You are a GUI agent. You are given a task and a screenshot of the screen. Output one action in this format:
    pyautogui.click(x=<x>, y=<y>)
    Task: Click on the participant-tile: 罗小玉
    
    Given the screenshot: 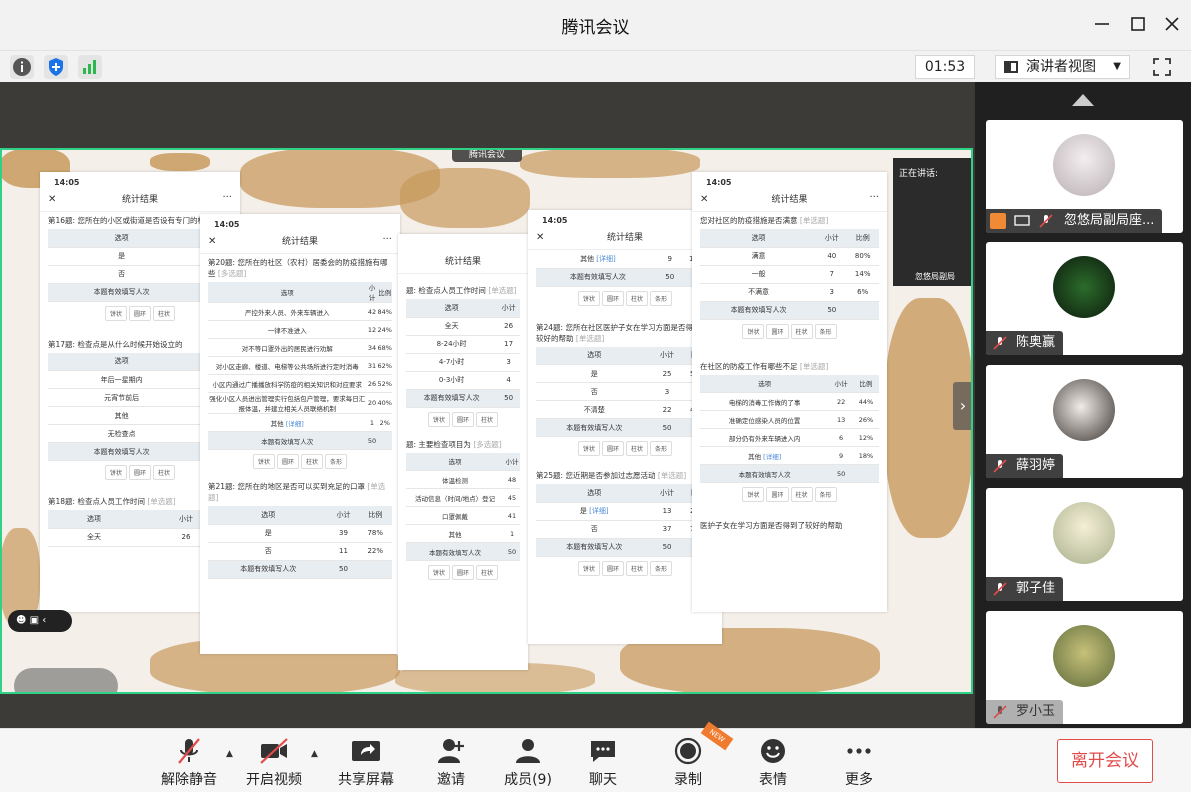 What is the action you would take?
    pyautogui.click(x=1084, y=667)
    